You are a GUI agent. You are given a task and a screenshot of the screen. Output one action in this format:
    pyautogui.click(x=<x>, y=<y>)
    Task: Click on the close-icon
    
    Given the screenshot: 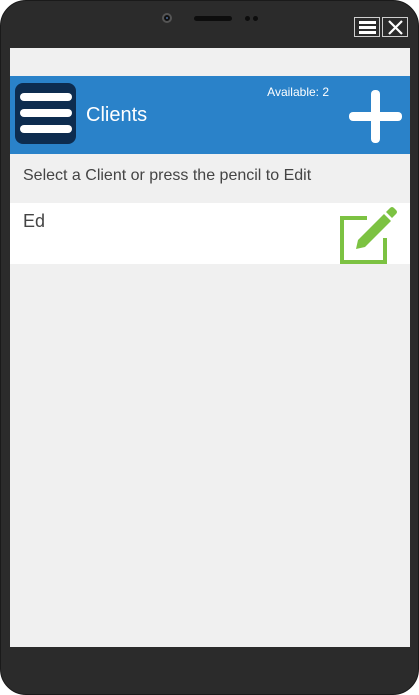 What is the action you would take?
    pyautogui.click(x=395, y=27)
    